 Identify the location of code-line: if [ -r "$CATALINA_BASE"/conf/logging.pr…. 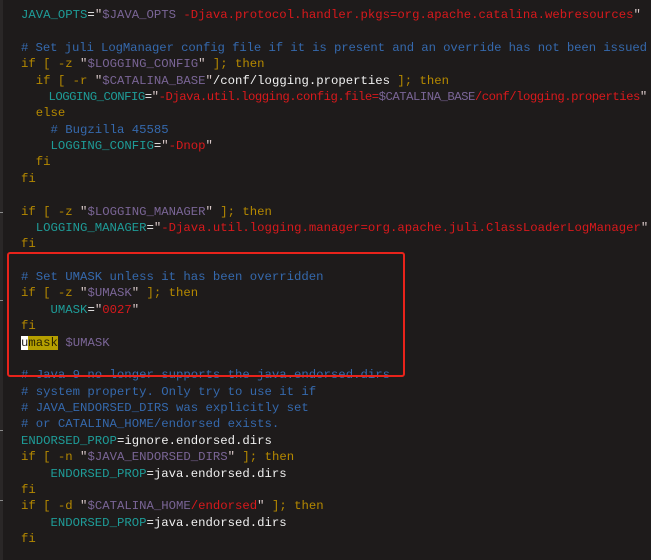
(235, 81).